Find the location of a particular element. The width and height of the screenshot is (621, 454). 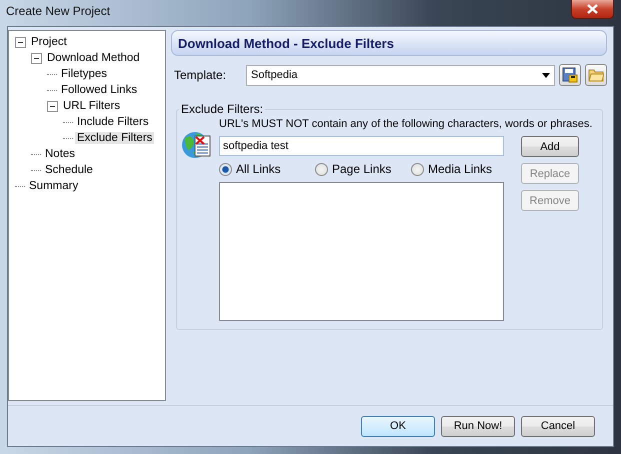

tree-item: Exclude Filters is located at coordinates (114, 138).